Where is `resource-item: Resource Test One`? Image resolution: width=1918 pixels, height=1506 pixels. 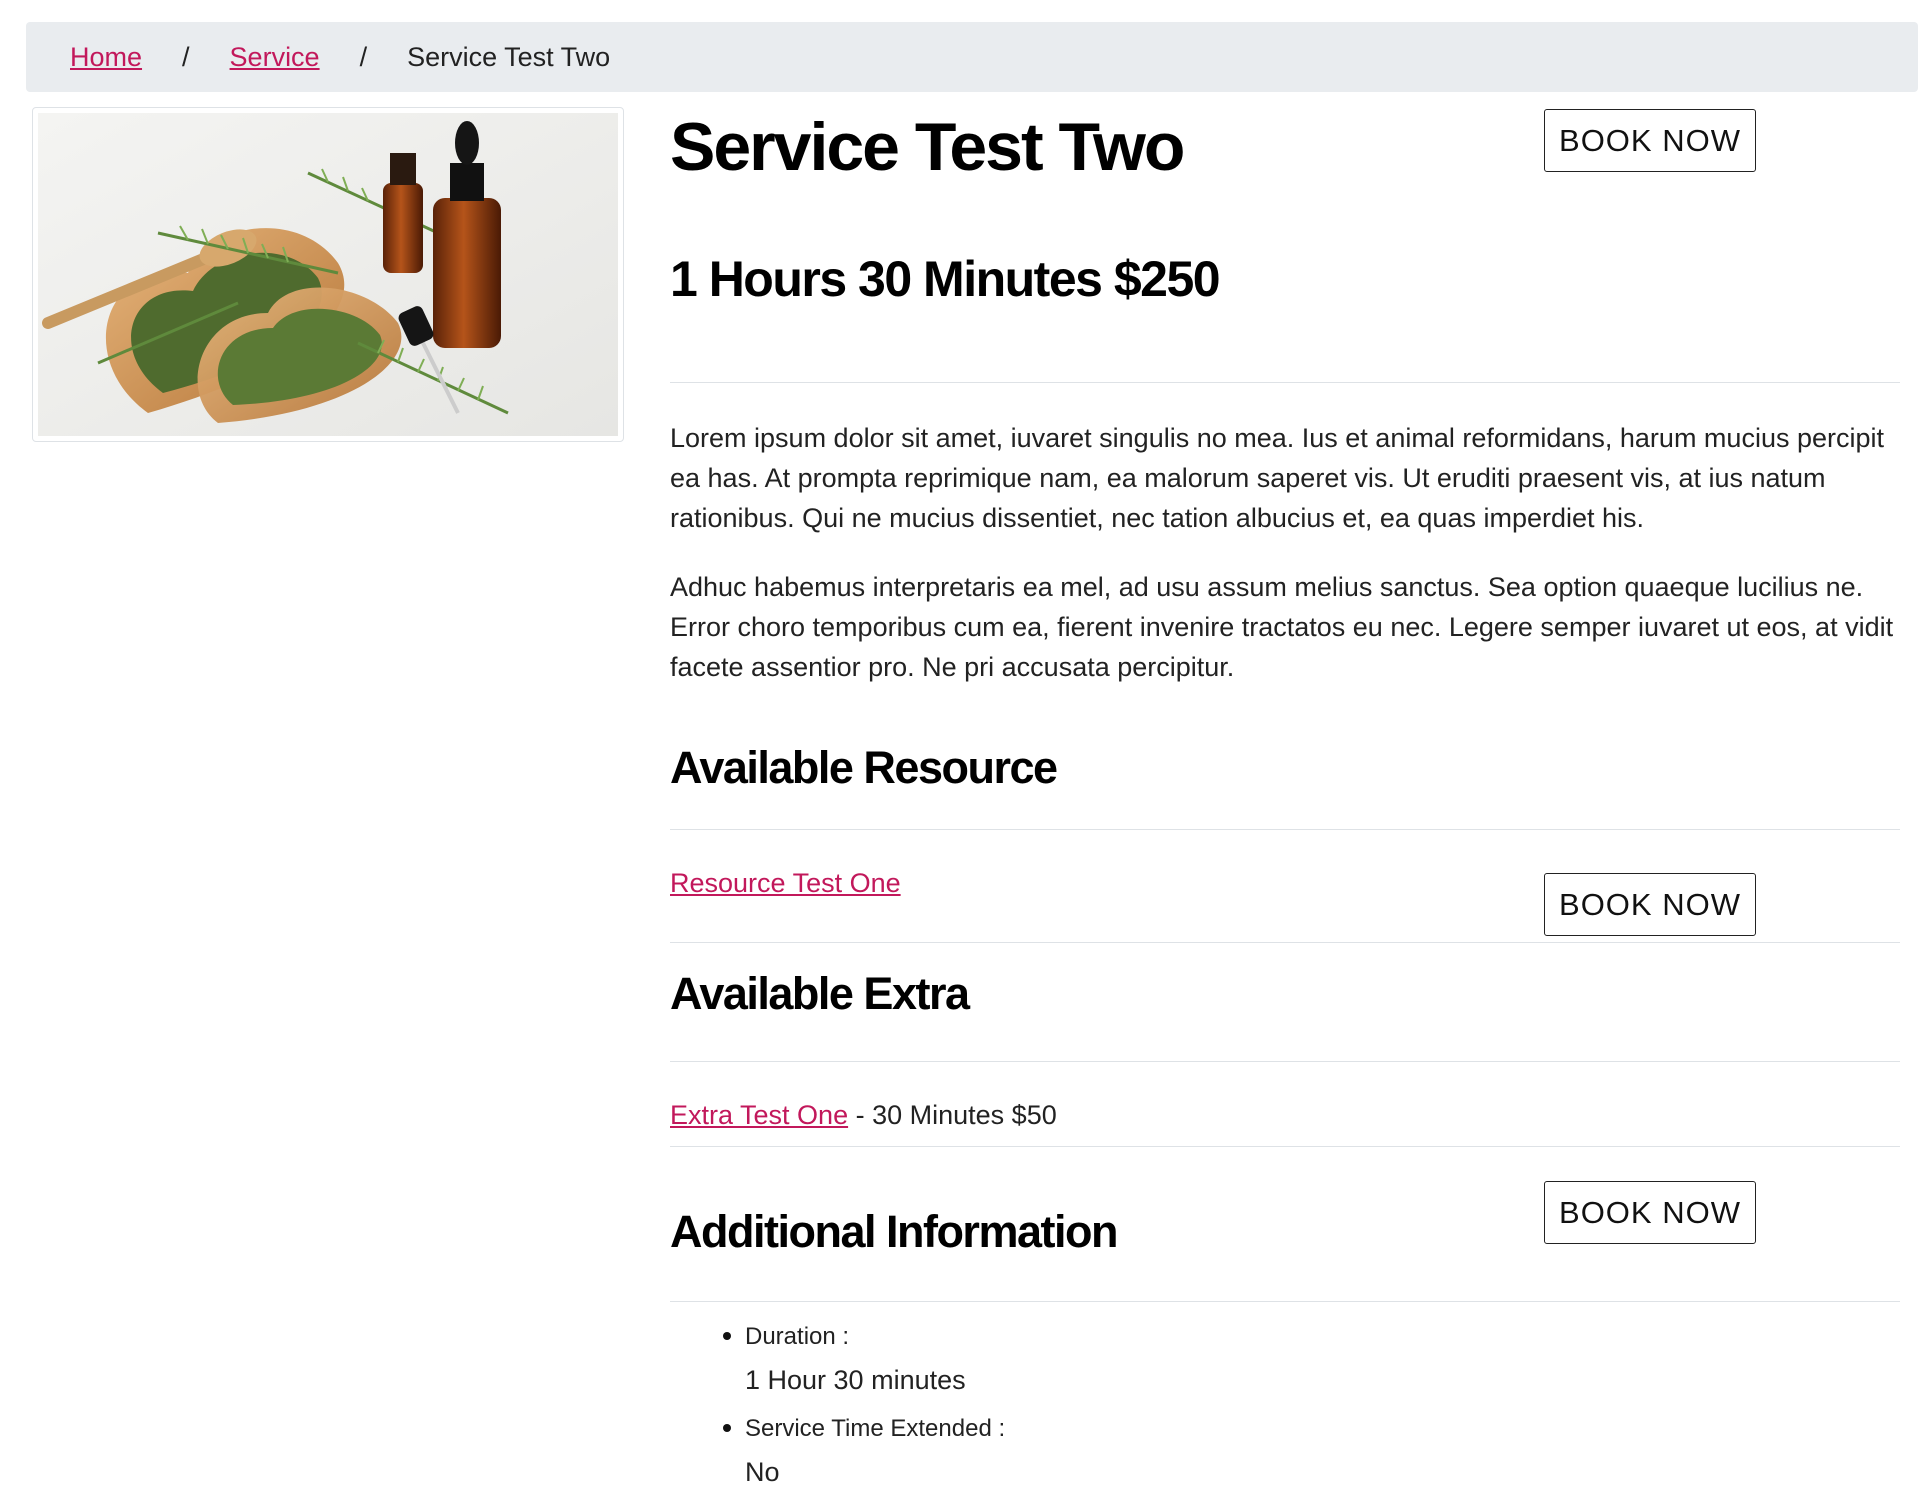
resource-item: Resource Test One is located at coordinates (785, 883).